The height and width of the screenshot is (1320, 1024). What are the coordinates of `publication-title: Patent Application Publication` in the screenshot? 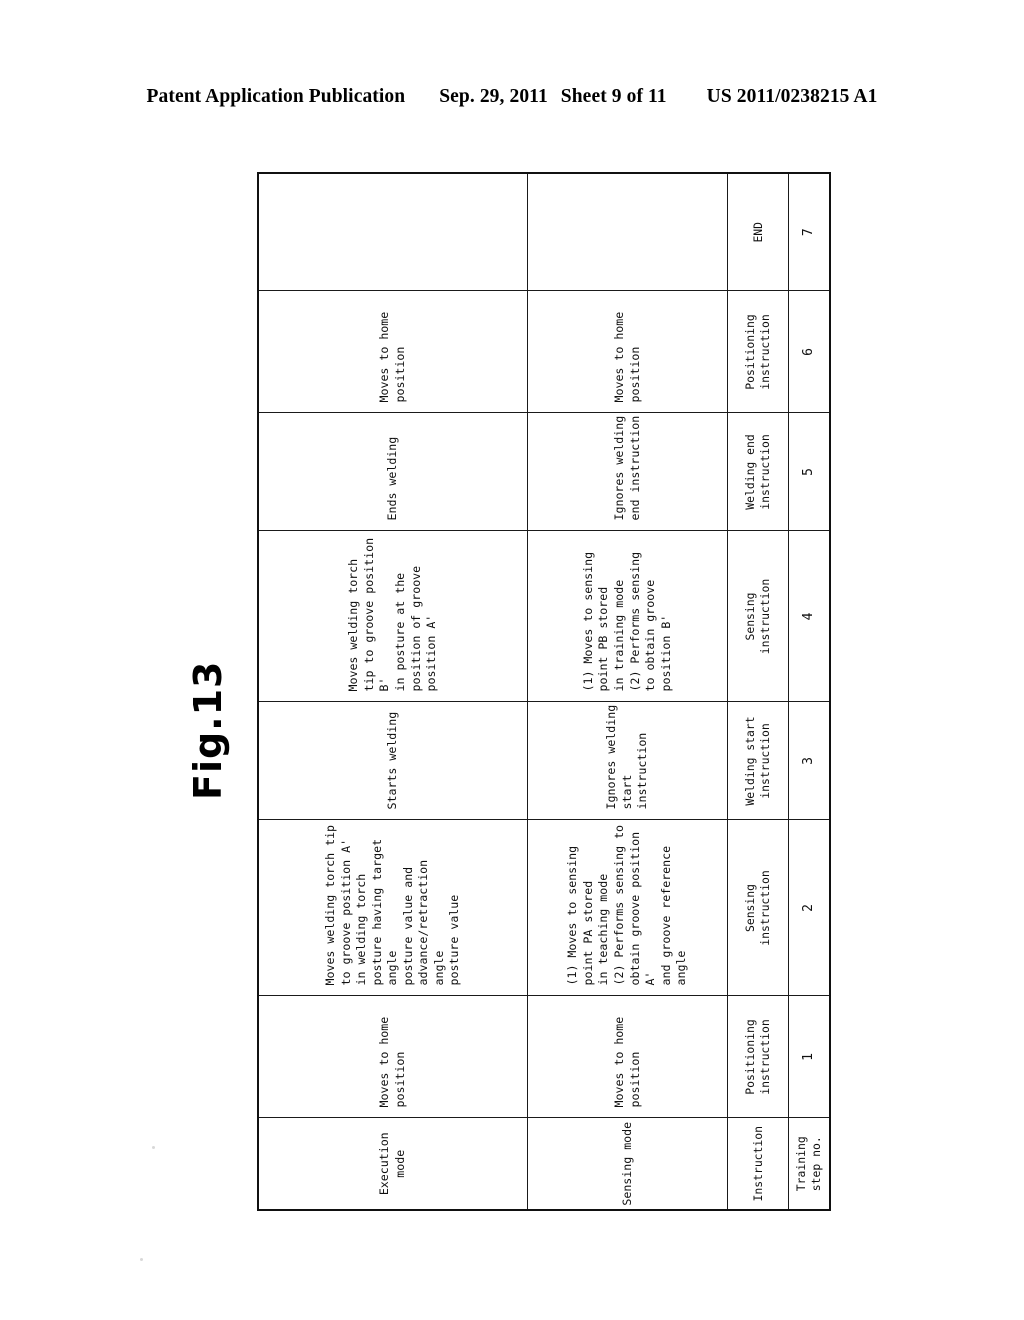 It's located at (276, 96).